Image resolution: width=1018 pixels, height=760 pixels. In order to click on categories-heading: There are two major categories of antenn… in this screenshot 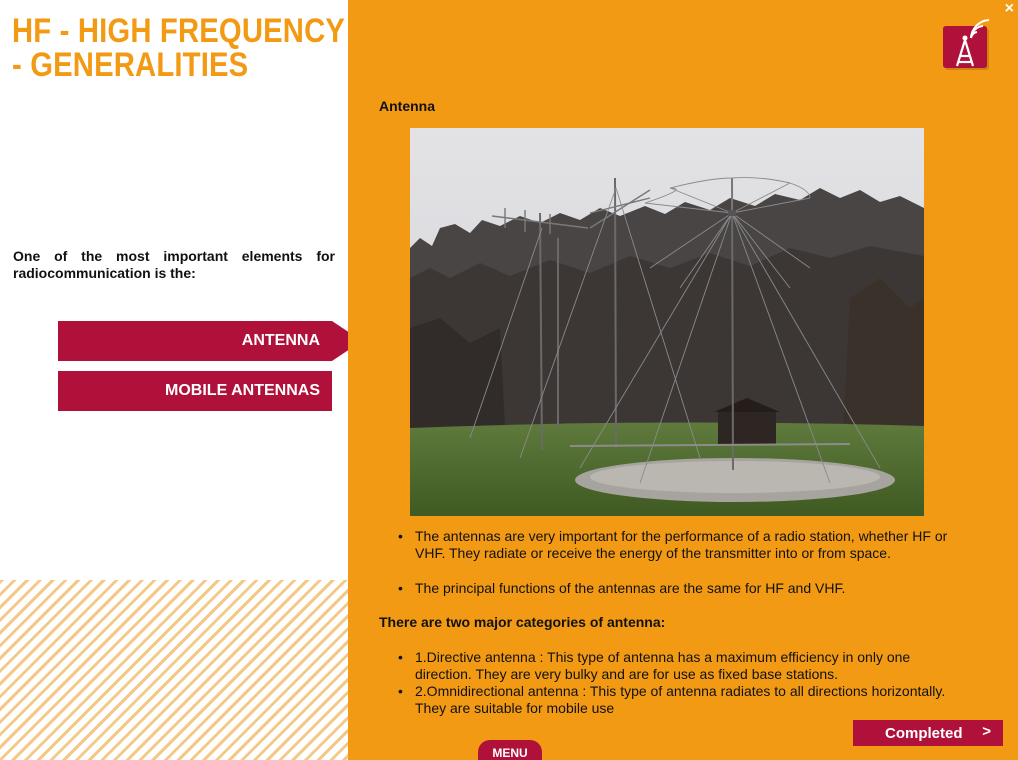, I will do `click(522, 622)`.